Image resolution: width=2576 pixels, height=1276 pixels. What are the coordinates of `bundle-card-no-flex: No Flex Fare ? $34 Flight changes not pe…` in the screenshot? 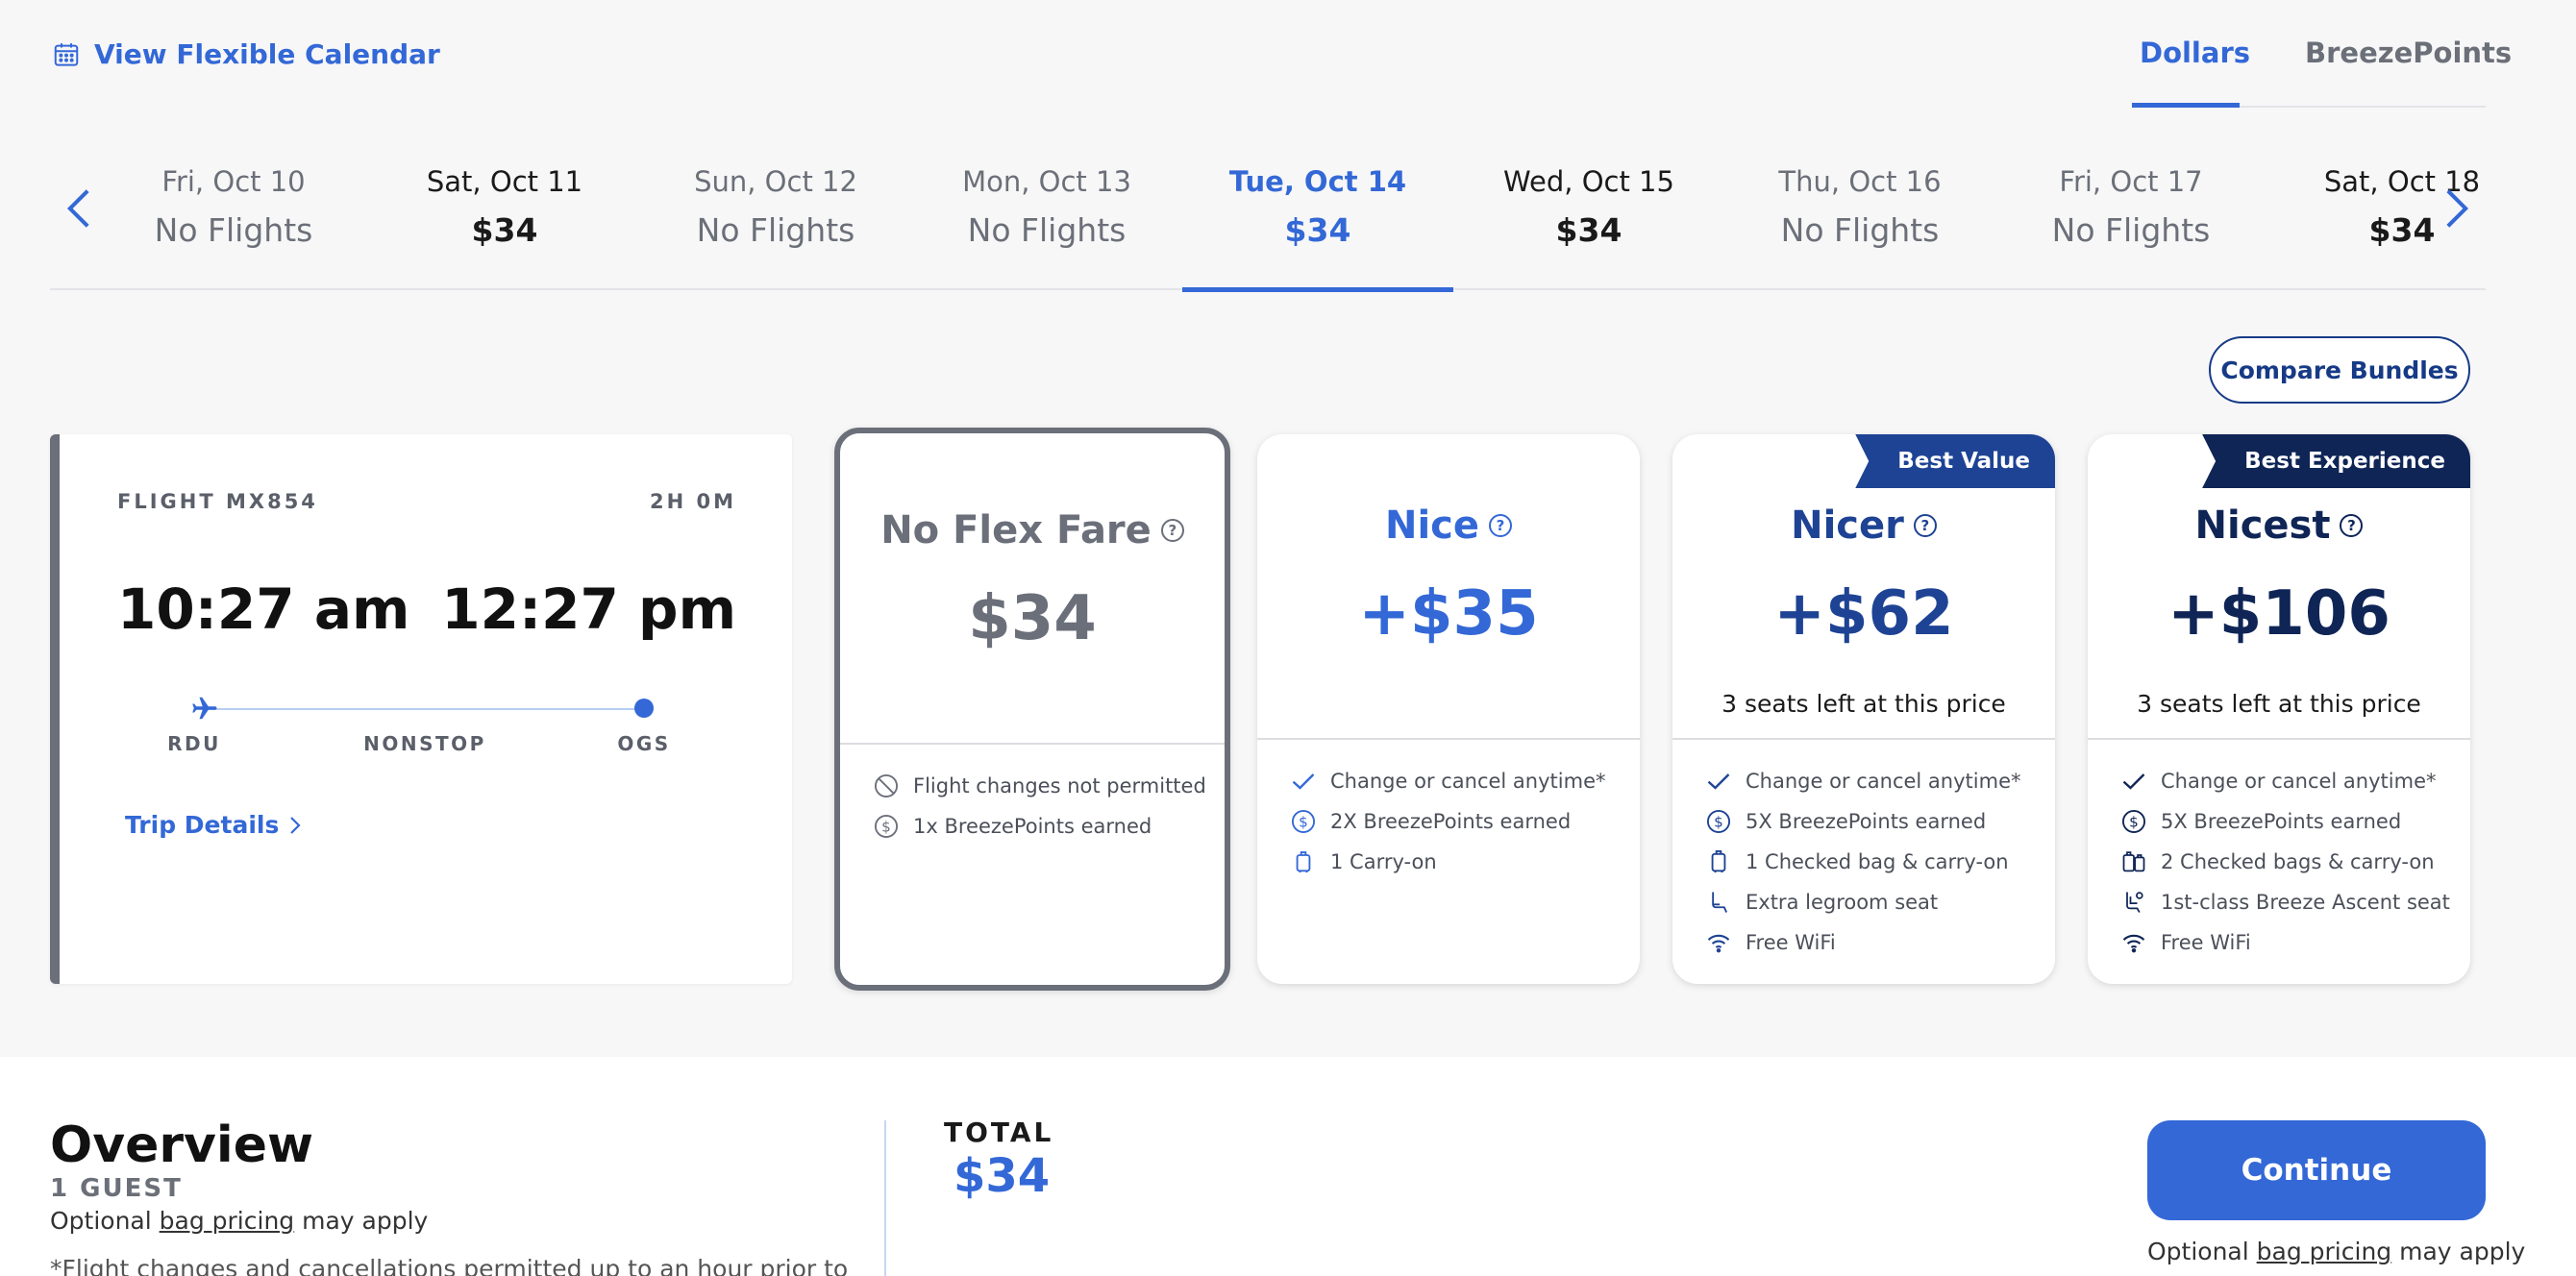 It's located at (1032, 710).